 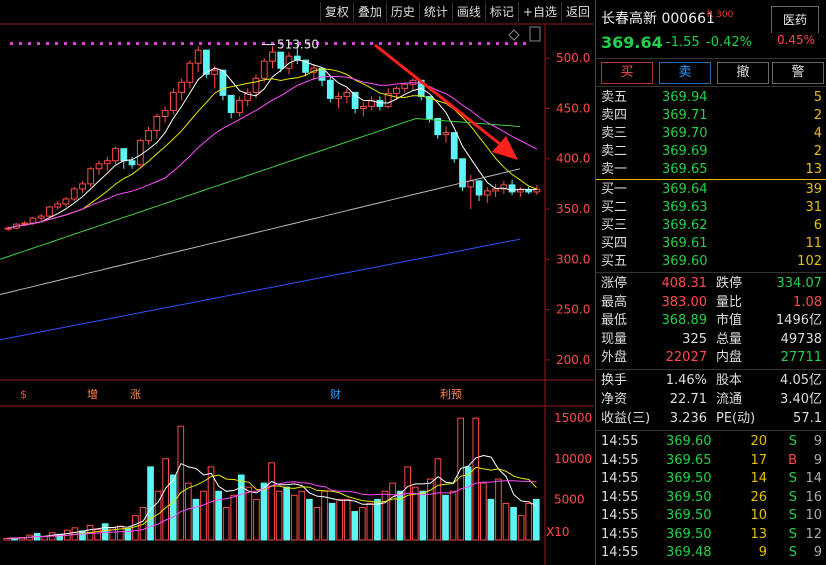 What do you see at coordinates (729, 320) in the screenshot?
I see `stat-label: 市值` at bounding box center [729, 320].